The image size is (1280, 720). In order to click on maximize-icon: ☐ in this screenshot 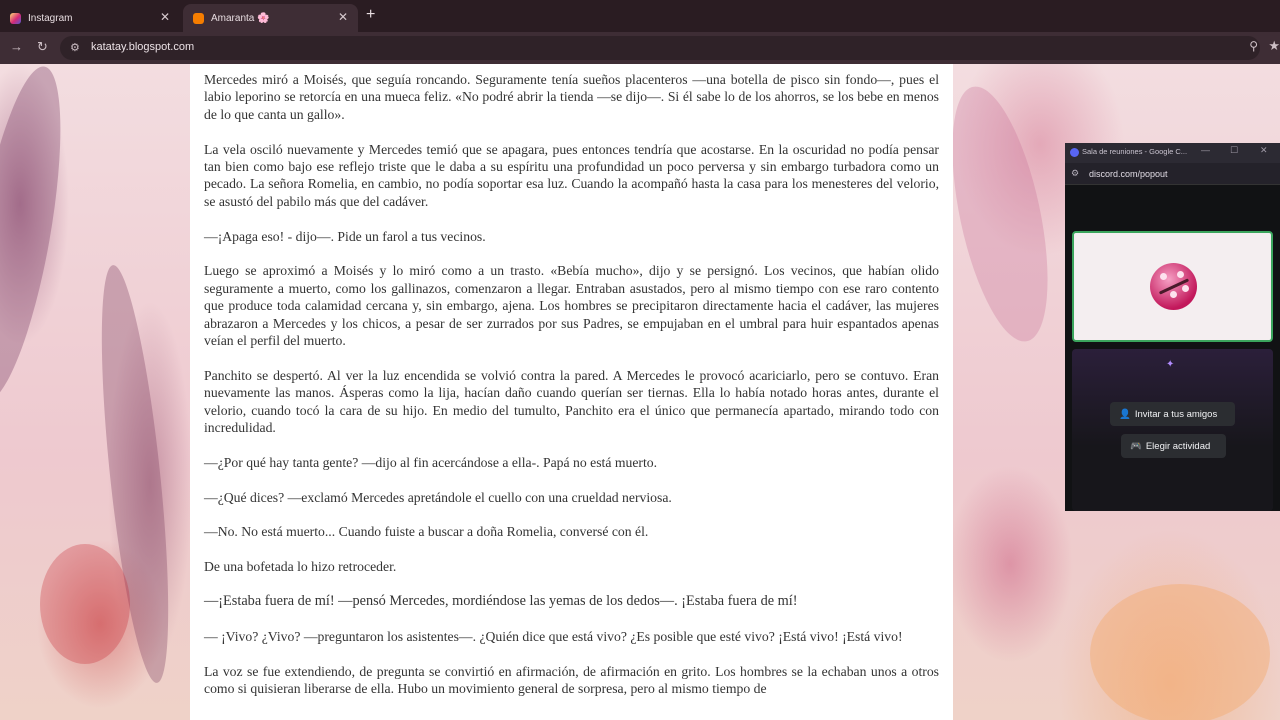, I will do `click(1234, 150)`.